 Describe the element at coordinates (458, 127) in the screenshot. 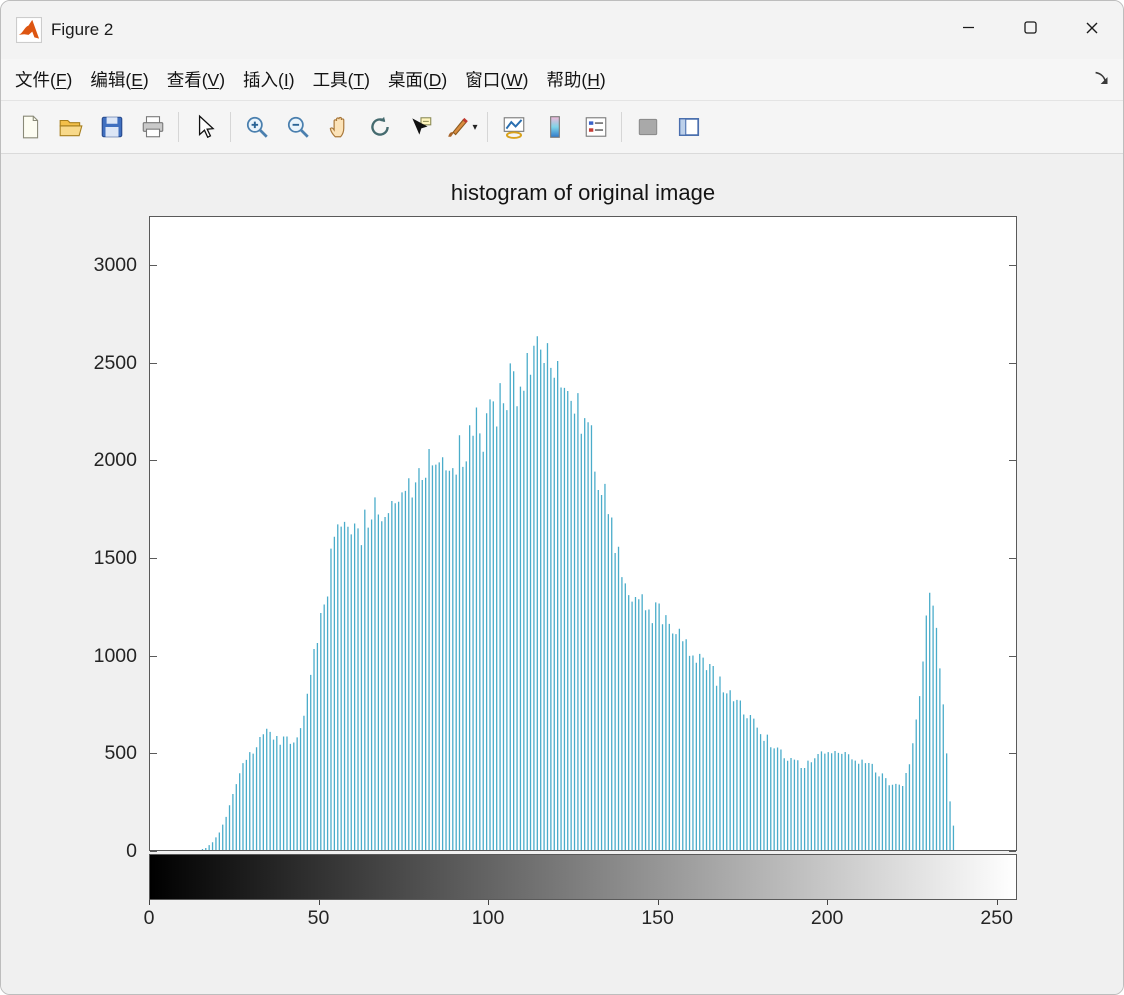

I see `brush-icon` at that location.